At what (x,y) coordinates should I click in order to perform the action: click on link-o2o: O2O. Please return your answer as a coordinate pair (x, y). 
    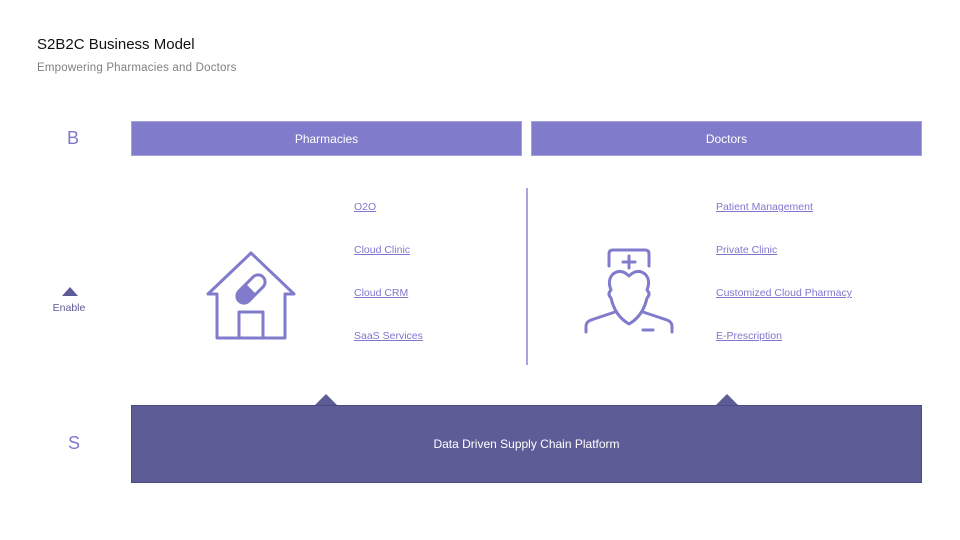
    Looking at the image, I should click on (365, 207).